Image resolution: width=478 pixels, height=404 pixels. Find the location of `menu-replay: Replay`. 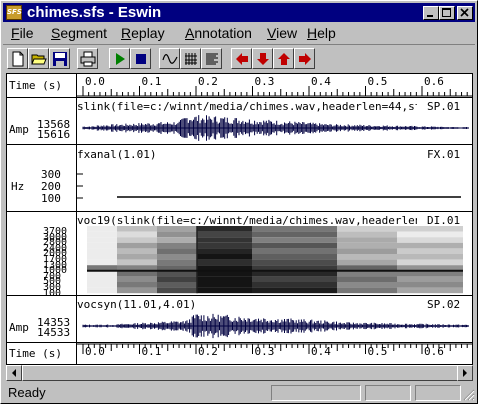

menu-replay: Replay is located at coordinates (143, 33).